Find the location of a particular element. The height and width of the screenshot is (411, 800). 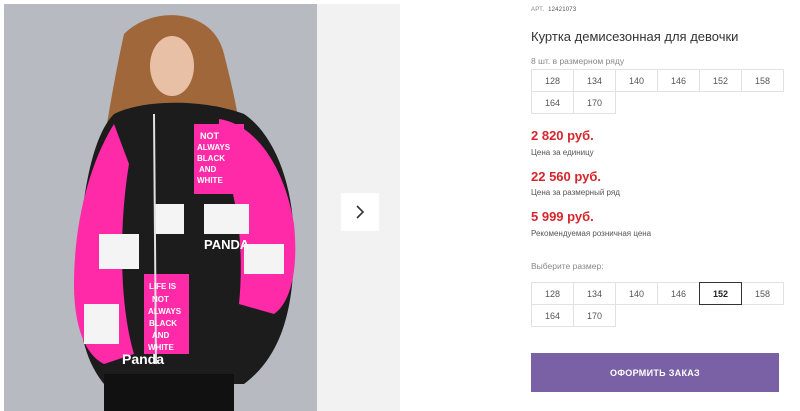

print-text: Panda is located at coordinates (143, 359).